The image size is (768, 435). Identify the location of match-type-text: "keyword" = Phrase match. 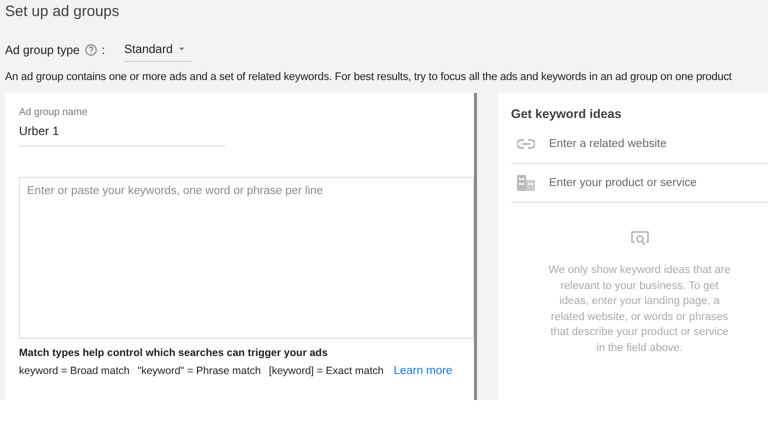
(199, 371).